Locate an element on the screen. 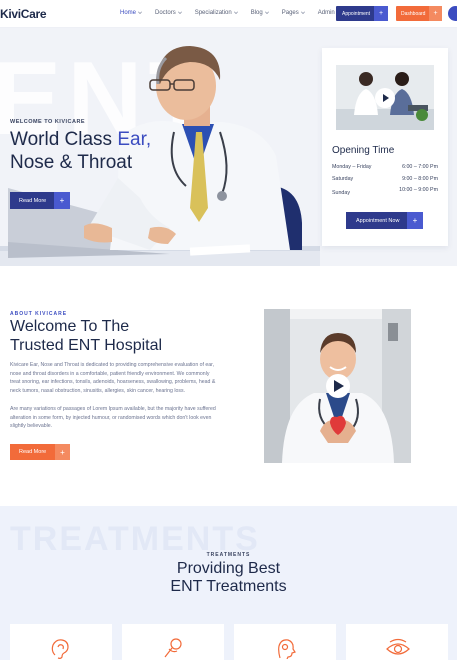 This screenshot has height=660, width=457. opening-hours: 10:00 – 9:00 Pm is located at coordinates (418, 190).